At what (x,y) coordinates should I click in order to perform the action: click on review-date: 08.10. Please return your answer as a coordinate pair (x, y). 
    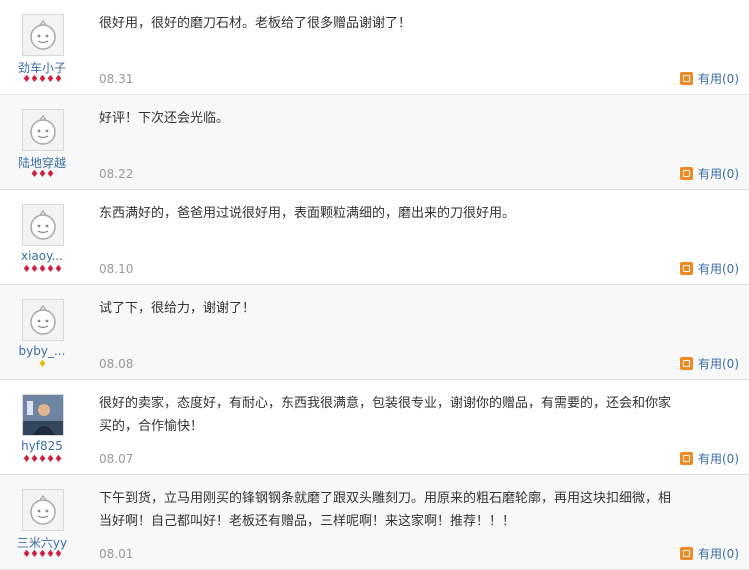
    Looking at the image, I should click on (116, 269).